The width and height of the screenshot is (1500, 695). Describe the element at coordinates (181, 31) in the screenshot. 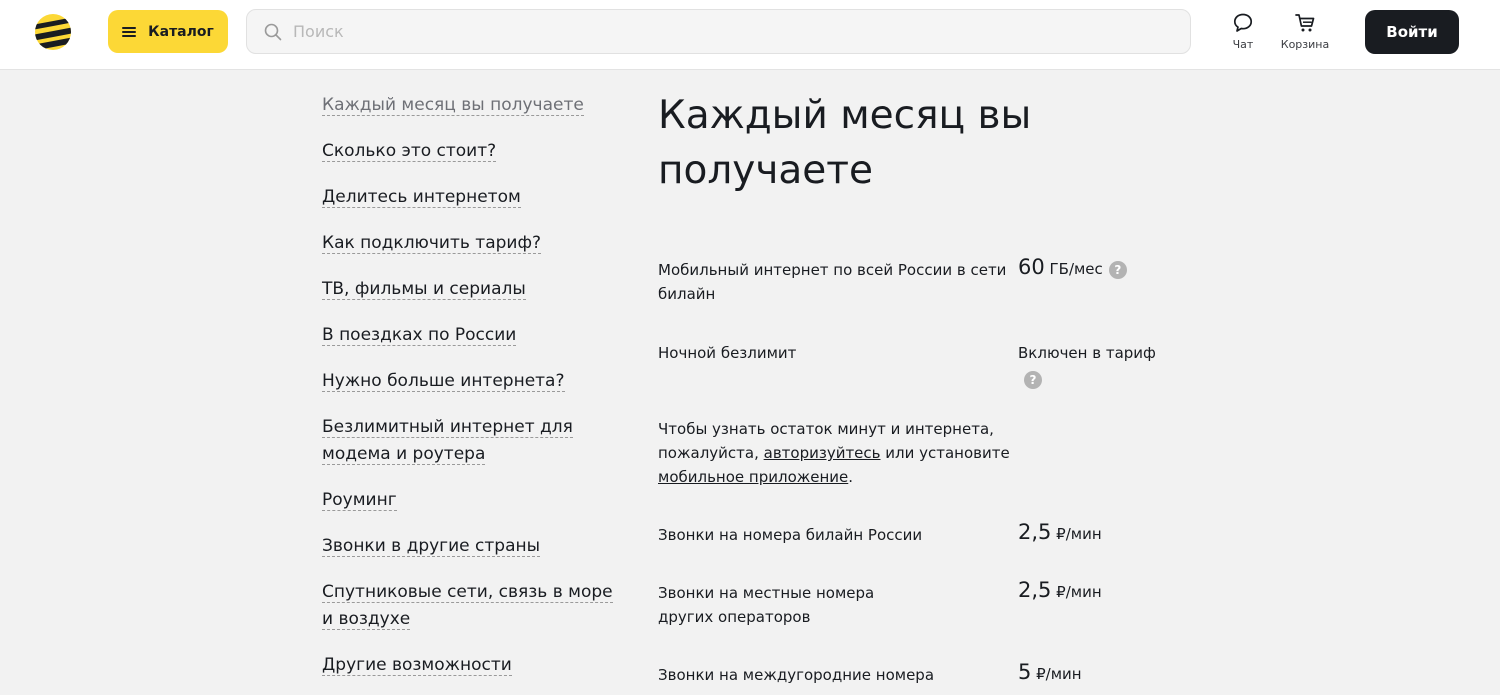

I see `catalog-label: Каталог` at that location.